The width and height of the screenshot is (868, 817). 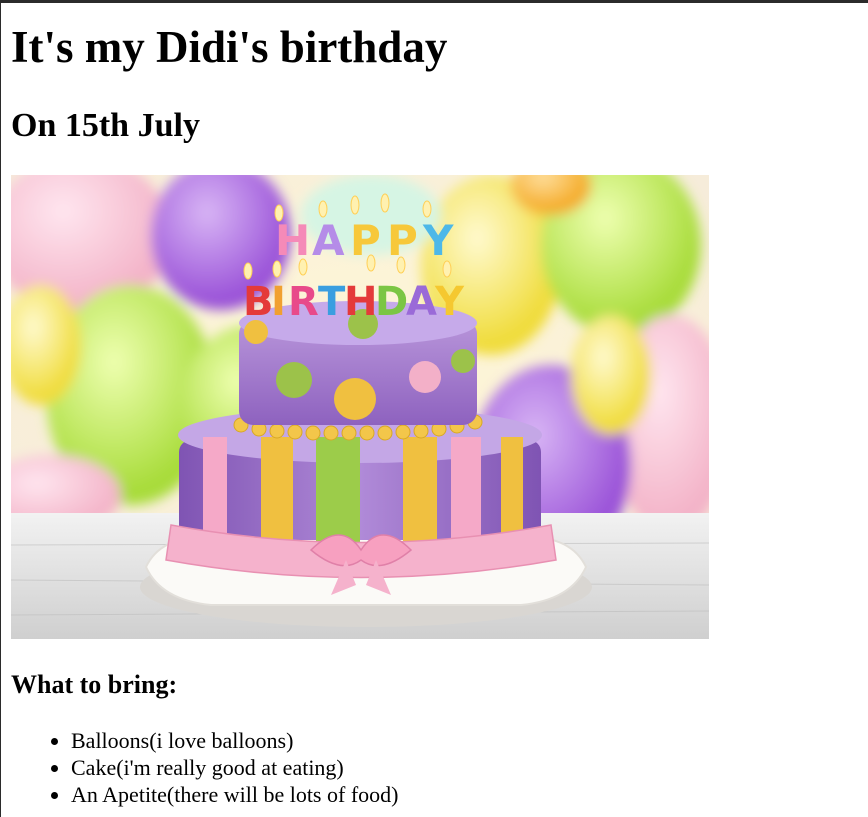 I want to click on page-title: It's my Didi's birthday, so click(x=229, y=47).